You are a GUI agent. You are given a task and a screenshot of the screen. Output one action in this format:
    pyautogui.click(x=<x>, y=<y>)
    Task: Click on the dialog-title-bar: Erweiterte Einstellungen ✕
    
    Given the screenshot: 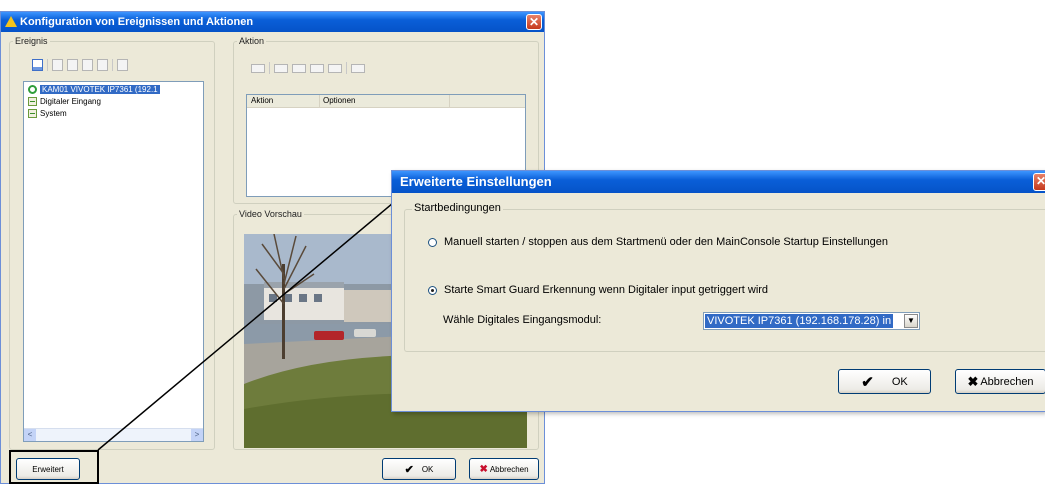 What is the action you would take?
    pyautogui.click(x=718, y=182)
    